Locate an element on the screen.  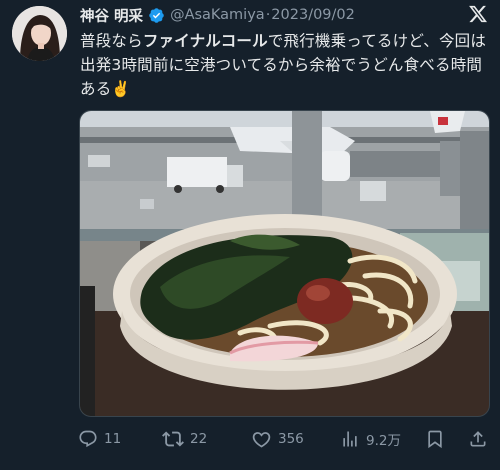
tweet-header: 神谷 明采 @AsaKamiya · 2023/09/02 is located at coordinates (284, 15).